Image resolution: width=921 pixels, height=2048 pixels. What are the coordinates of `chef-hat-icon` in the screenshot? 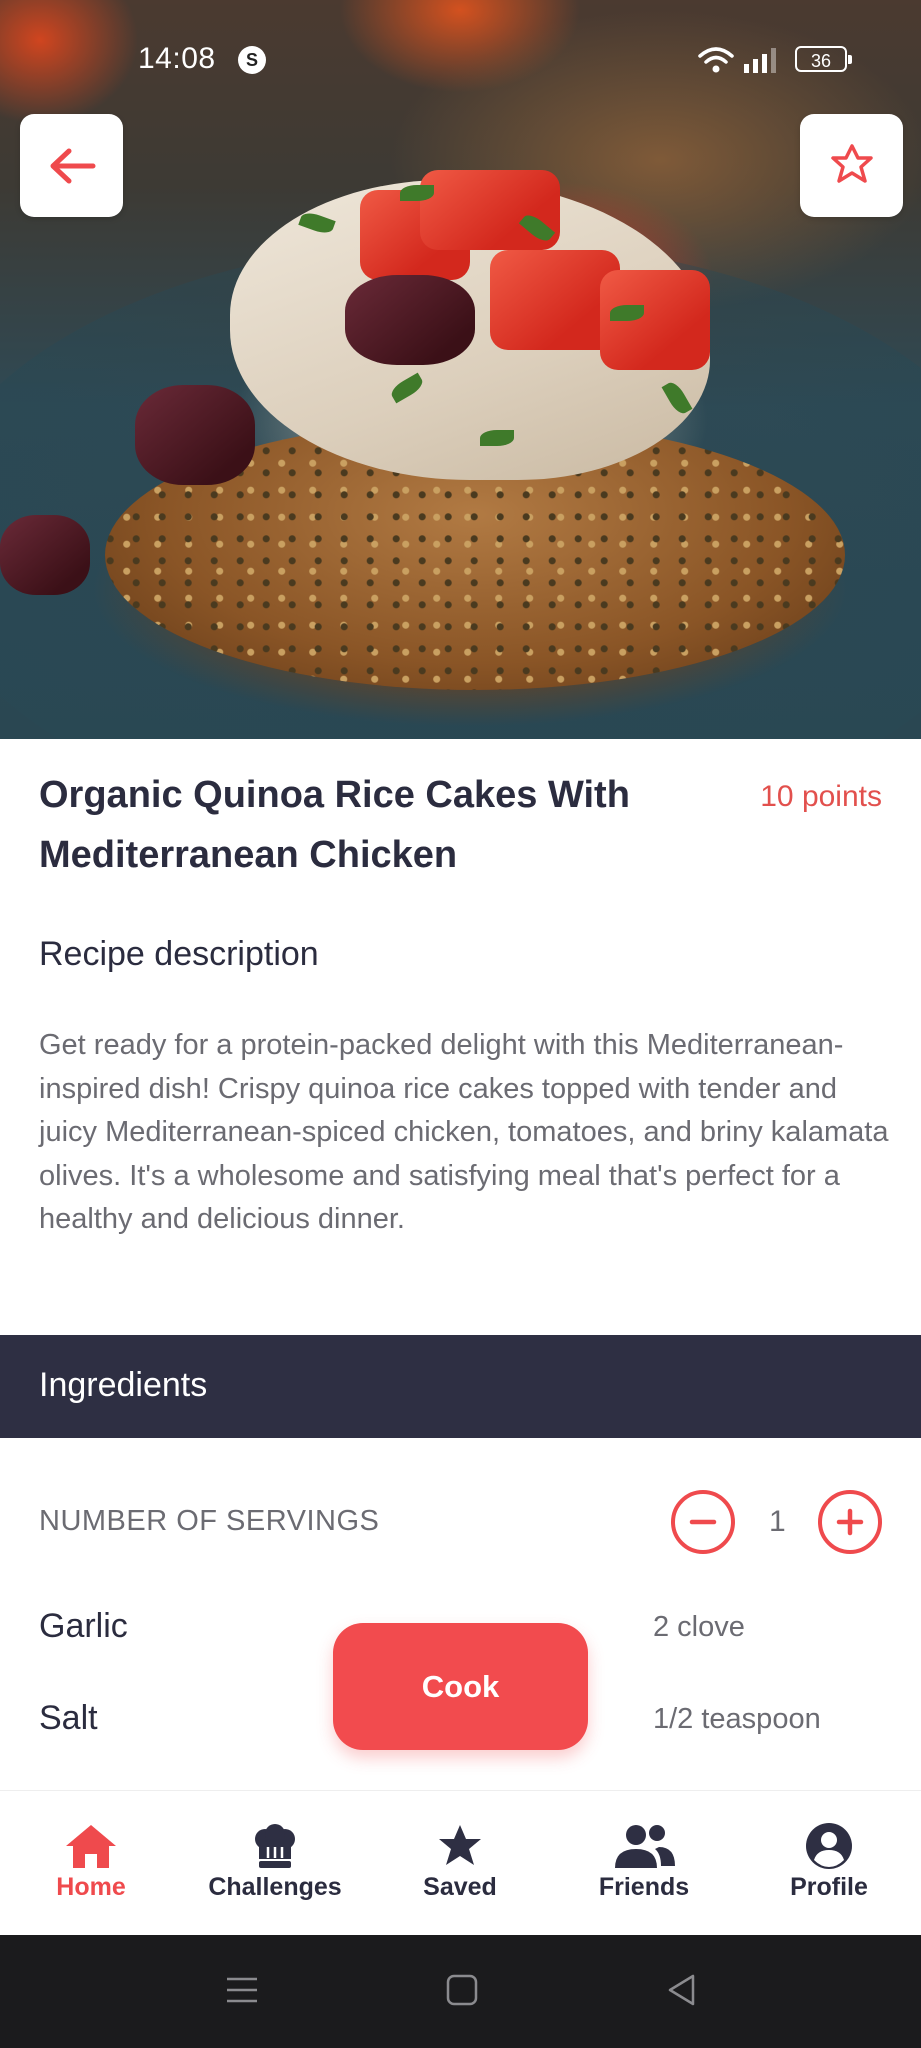 It's located at (275, 1846).